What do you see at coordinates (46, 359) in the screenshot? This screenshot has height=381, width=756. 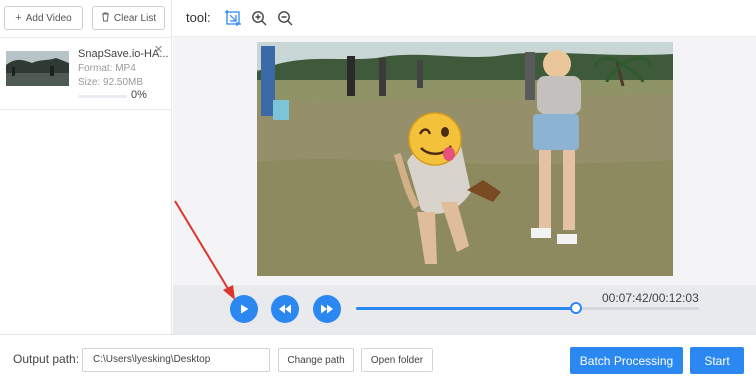 I see `output-path-label: Output path:` at bounding box center [46, 359].